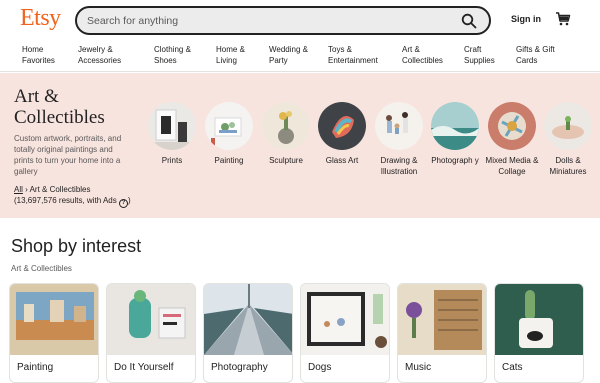 The image size is (600, 383). I want to click on section-title: Shop by interest, so click(76, 246).